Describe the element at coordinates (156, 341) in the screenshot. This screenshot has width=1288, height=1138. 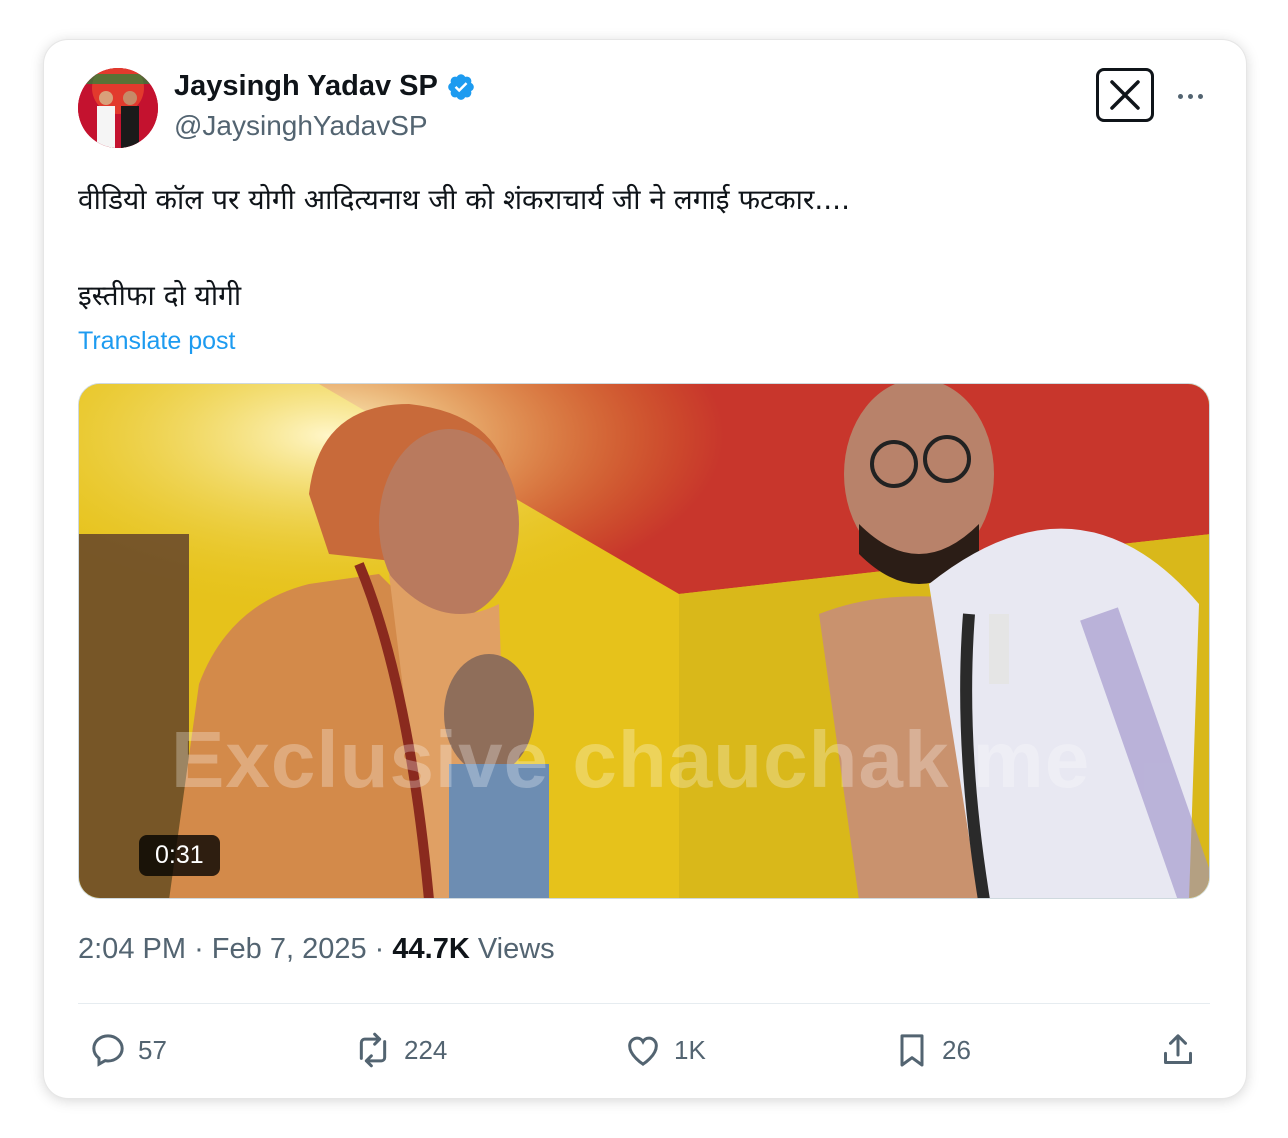
I see `translate-post-link: Translate post` at that location.